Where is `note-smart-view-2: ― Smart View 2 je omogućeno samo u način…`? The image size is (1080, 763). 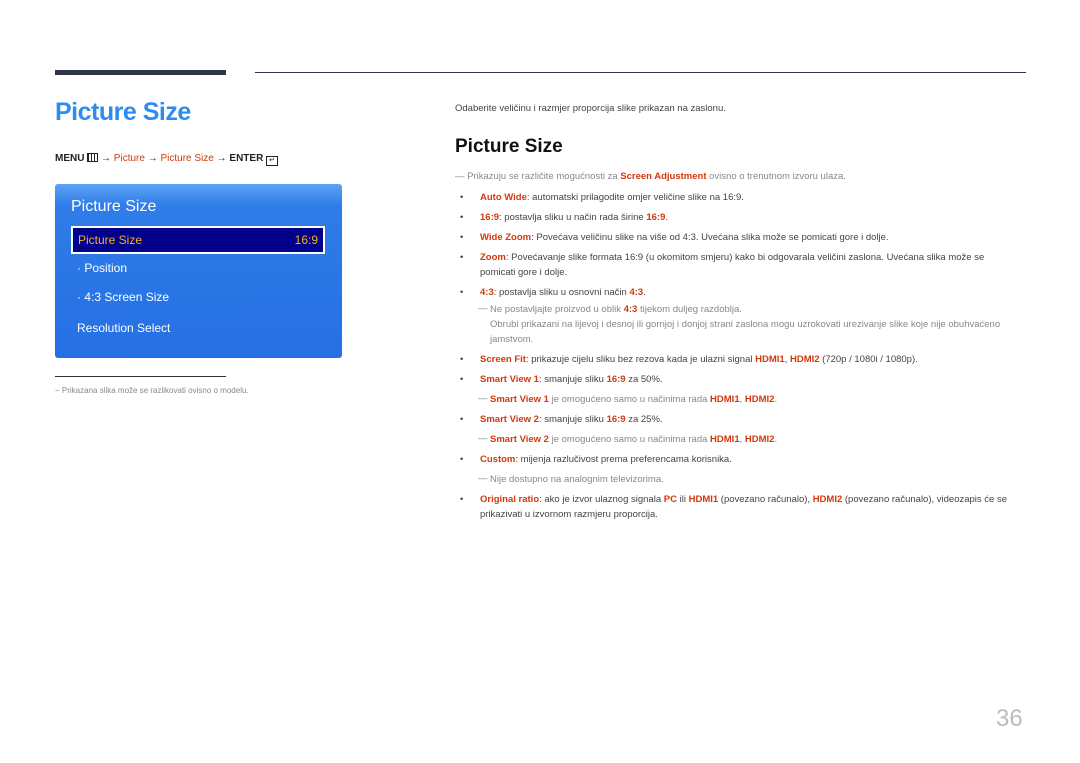
note-smart-view-2: ― Smart View 2 je omogućeno samo u način… is located at coordinates (740, 439).